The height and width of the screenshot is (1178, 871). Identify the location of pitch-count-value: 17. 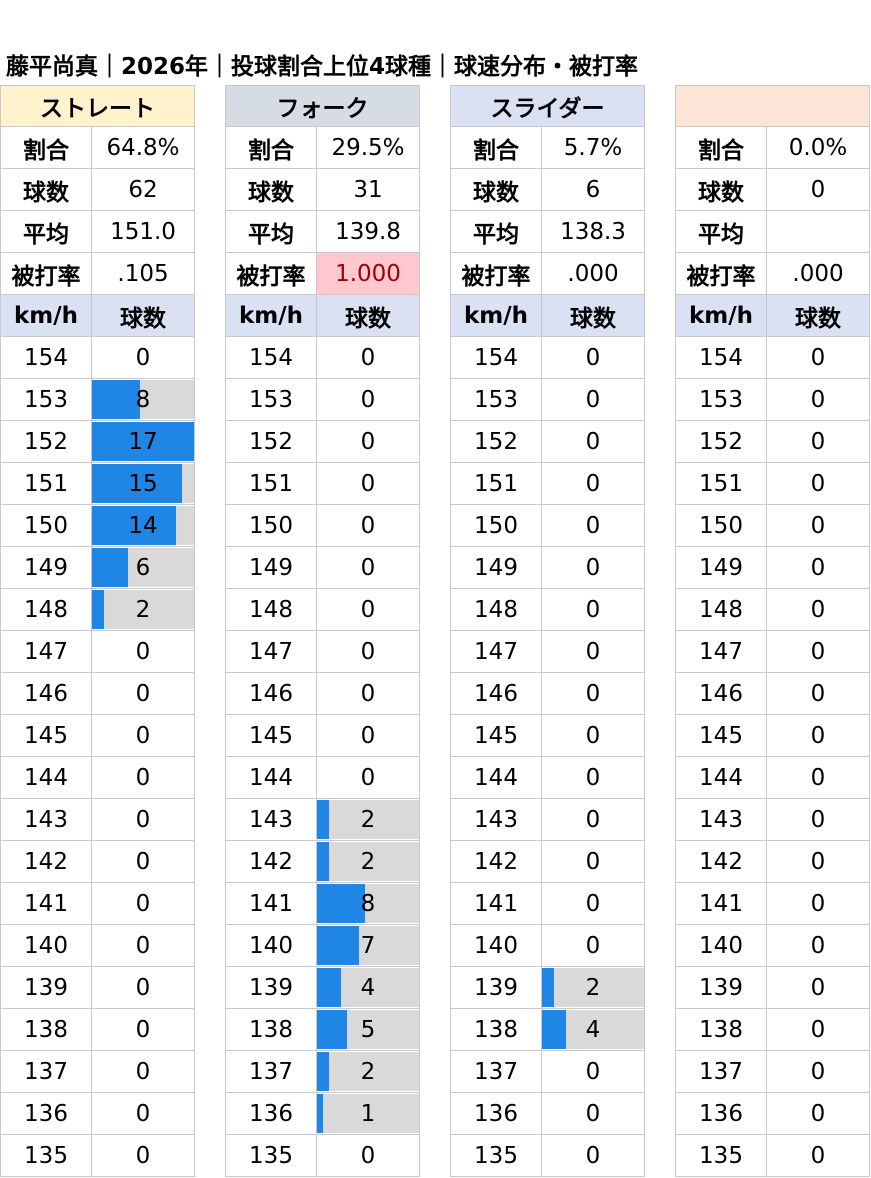
(143, 441).